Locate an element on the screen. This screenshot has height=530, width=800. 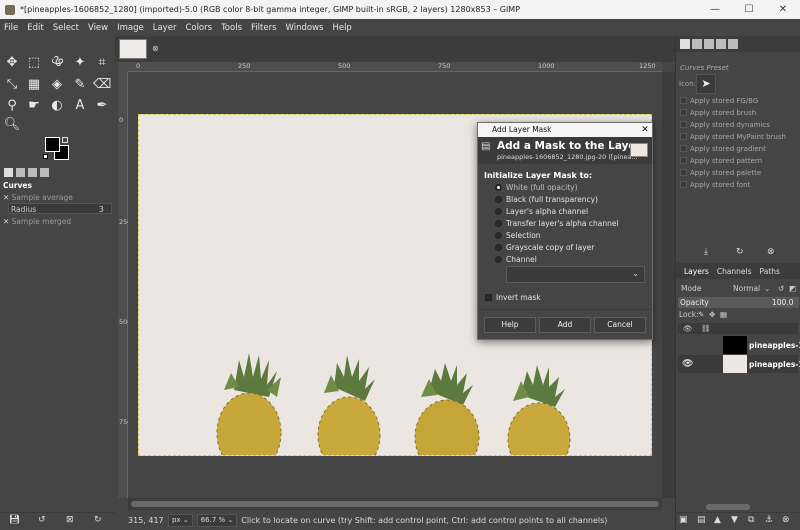
menu-tools: Tools is located at coordinates (231, 28).